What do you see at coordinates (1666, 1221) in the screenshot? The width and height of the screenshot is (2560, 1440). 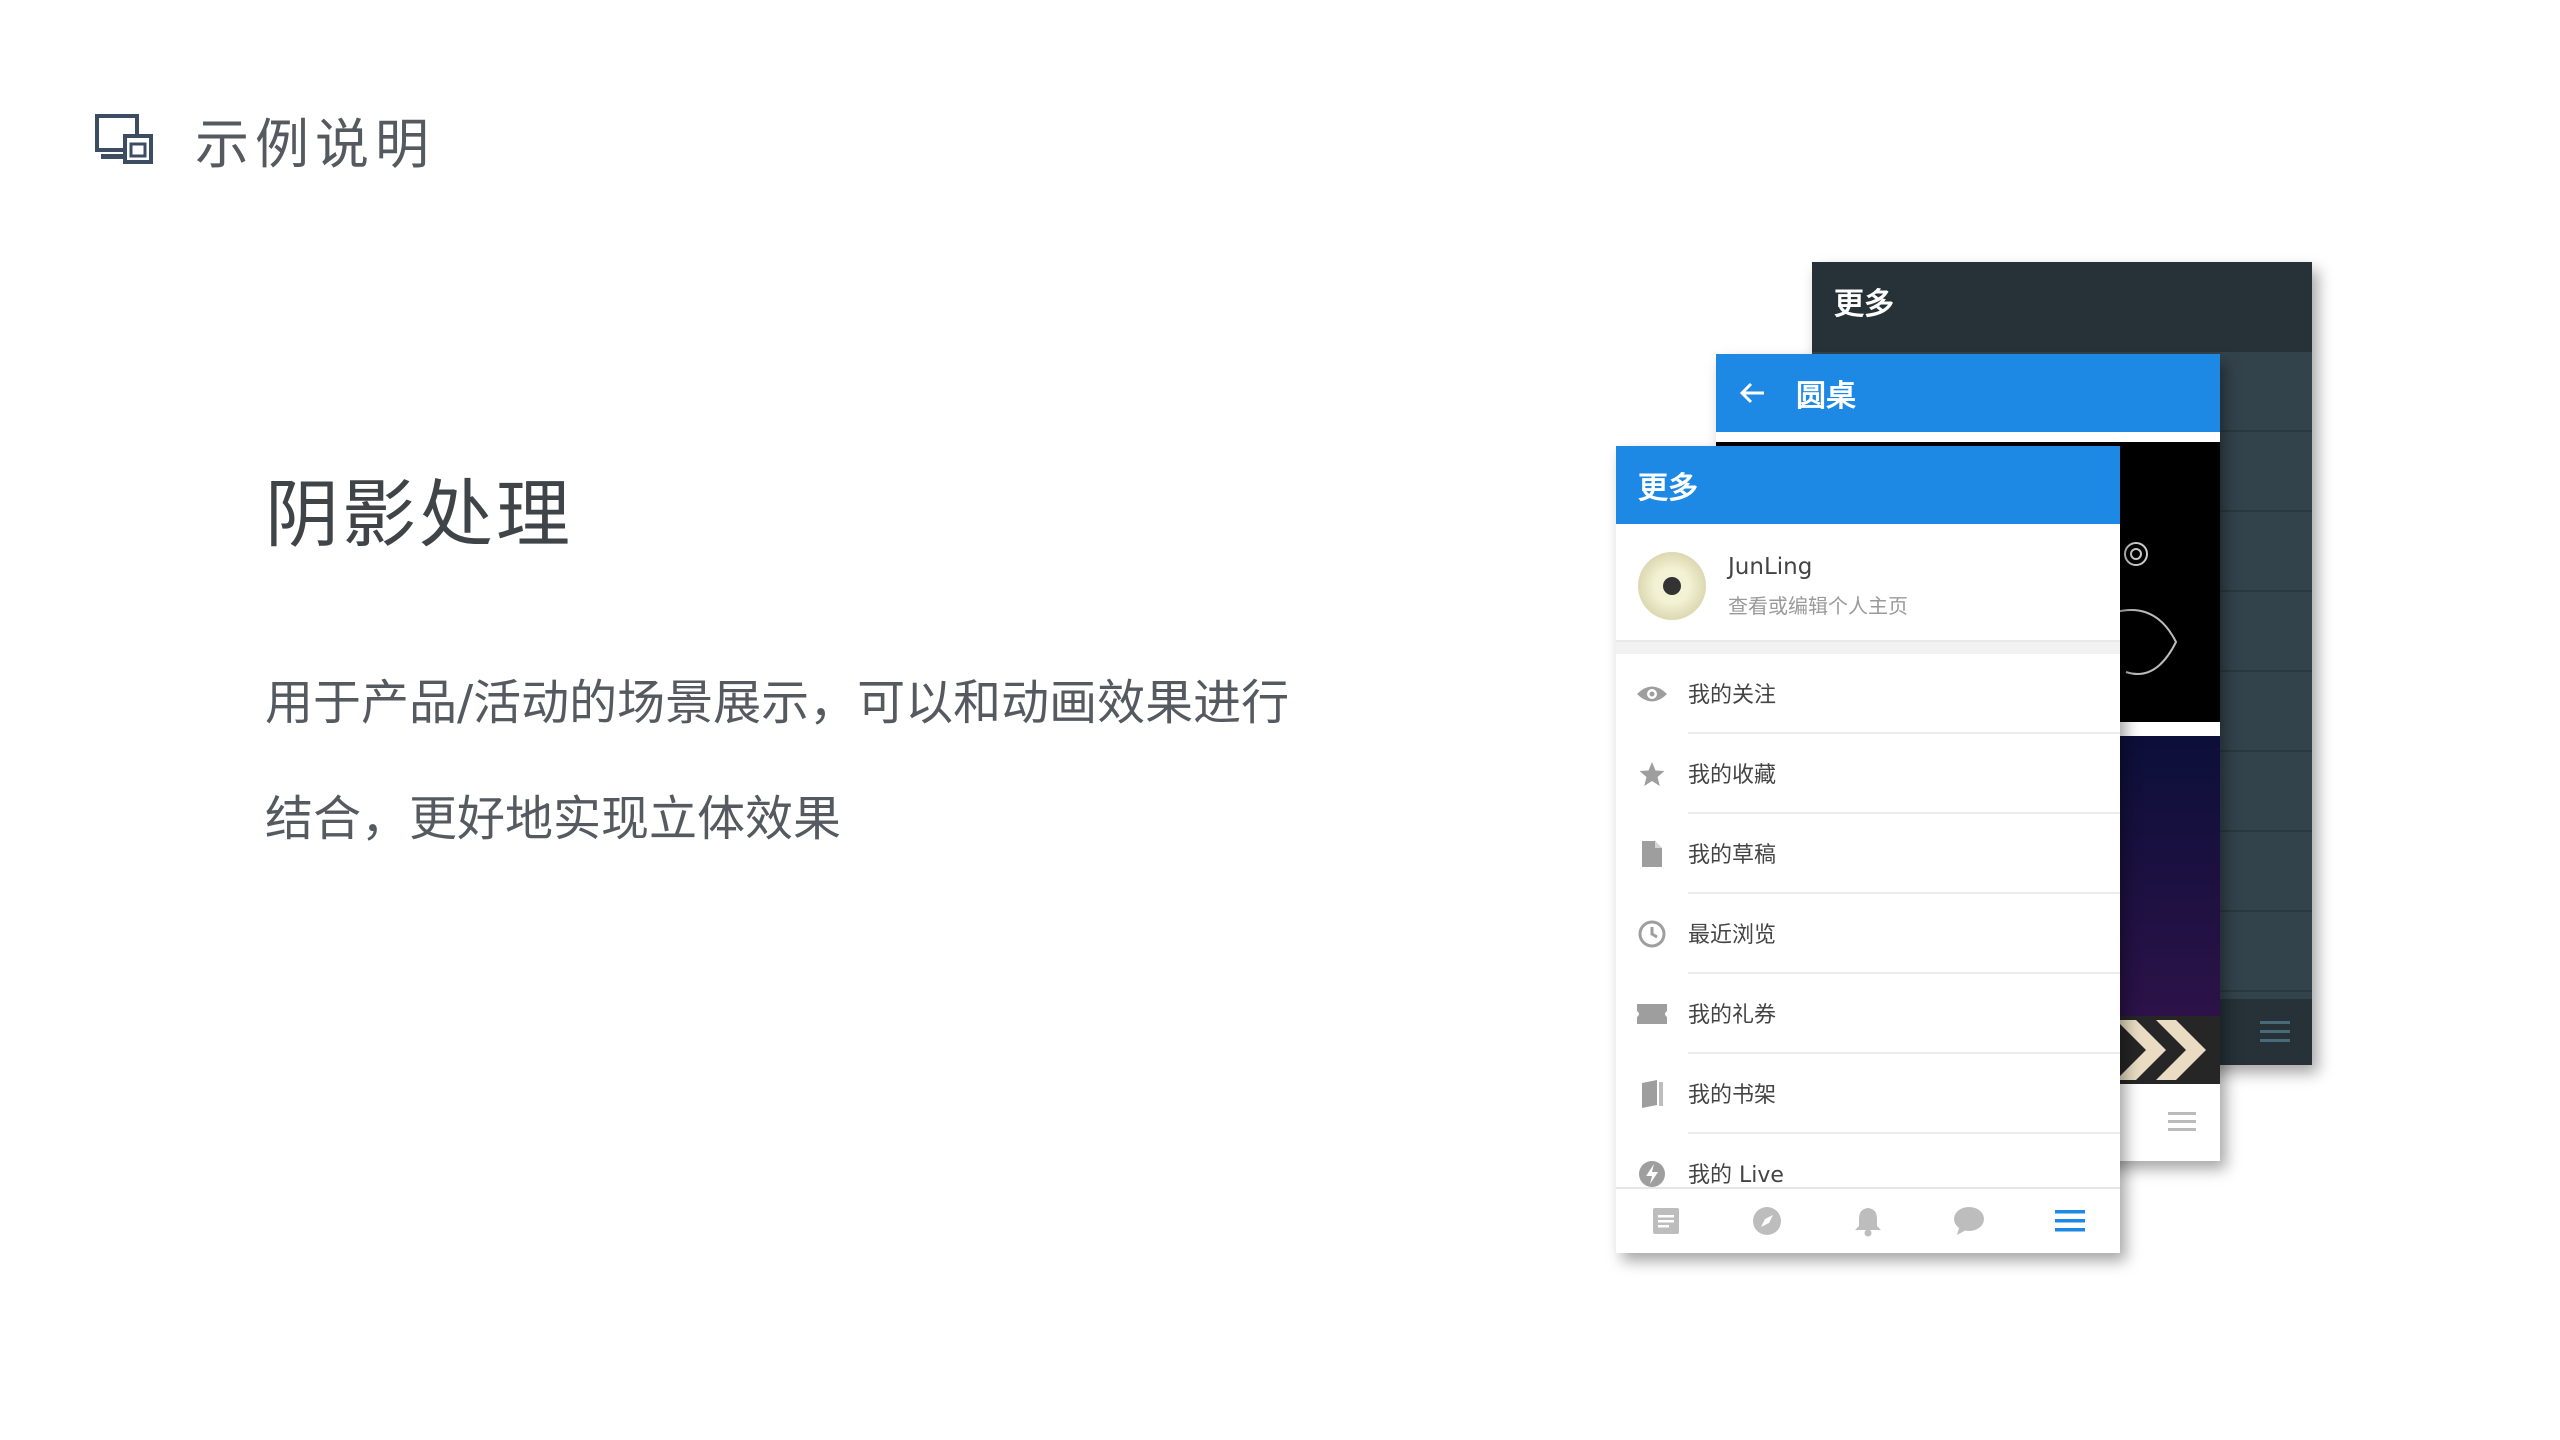 I see `feed-icon` at bounding box center [1666, 1221].